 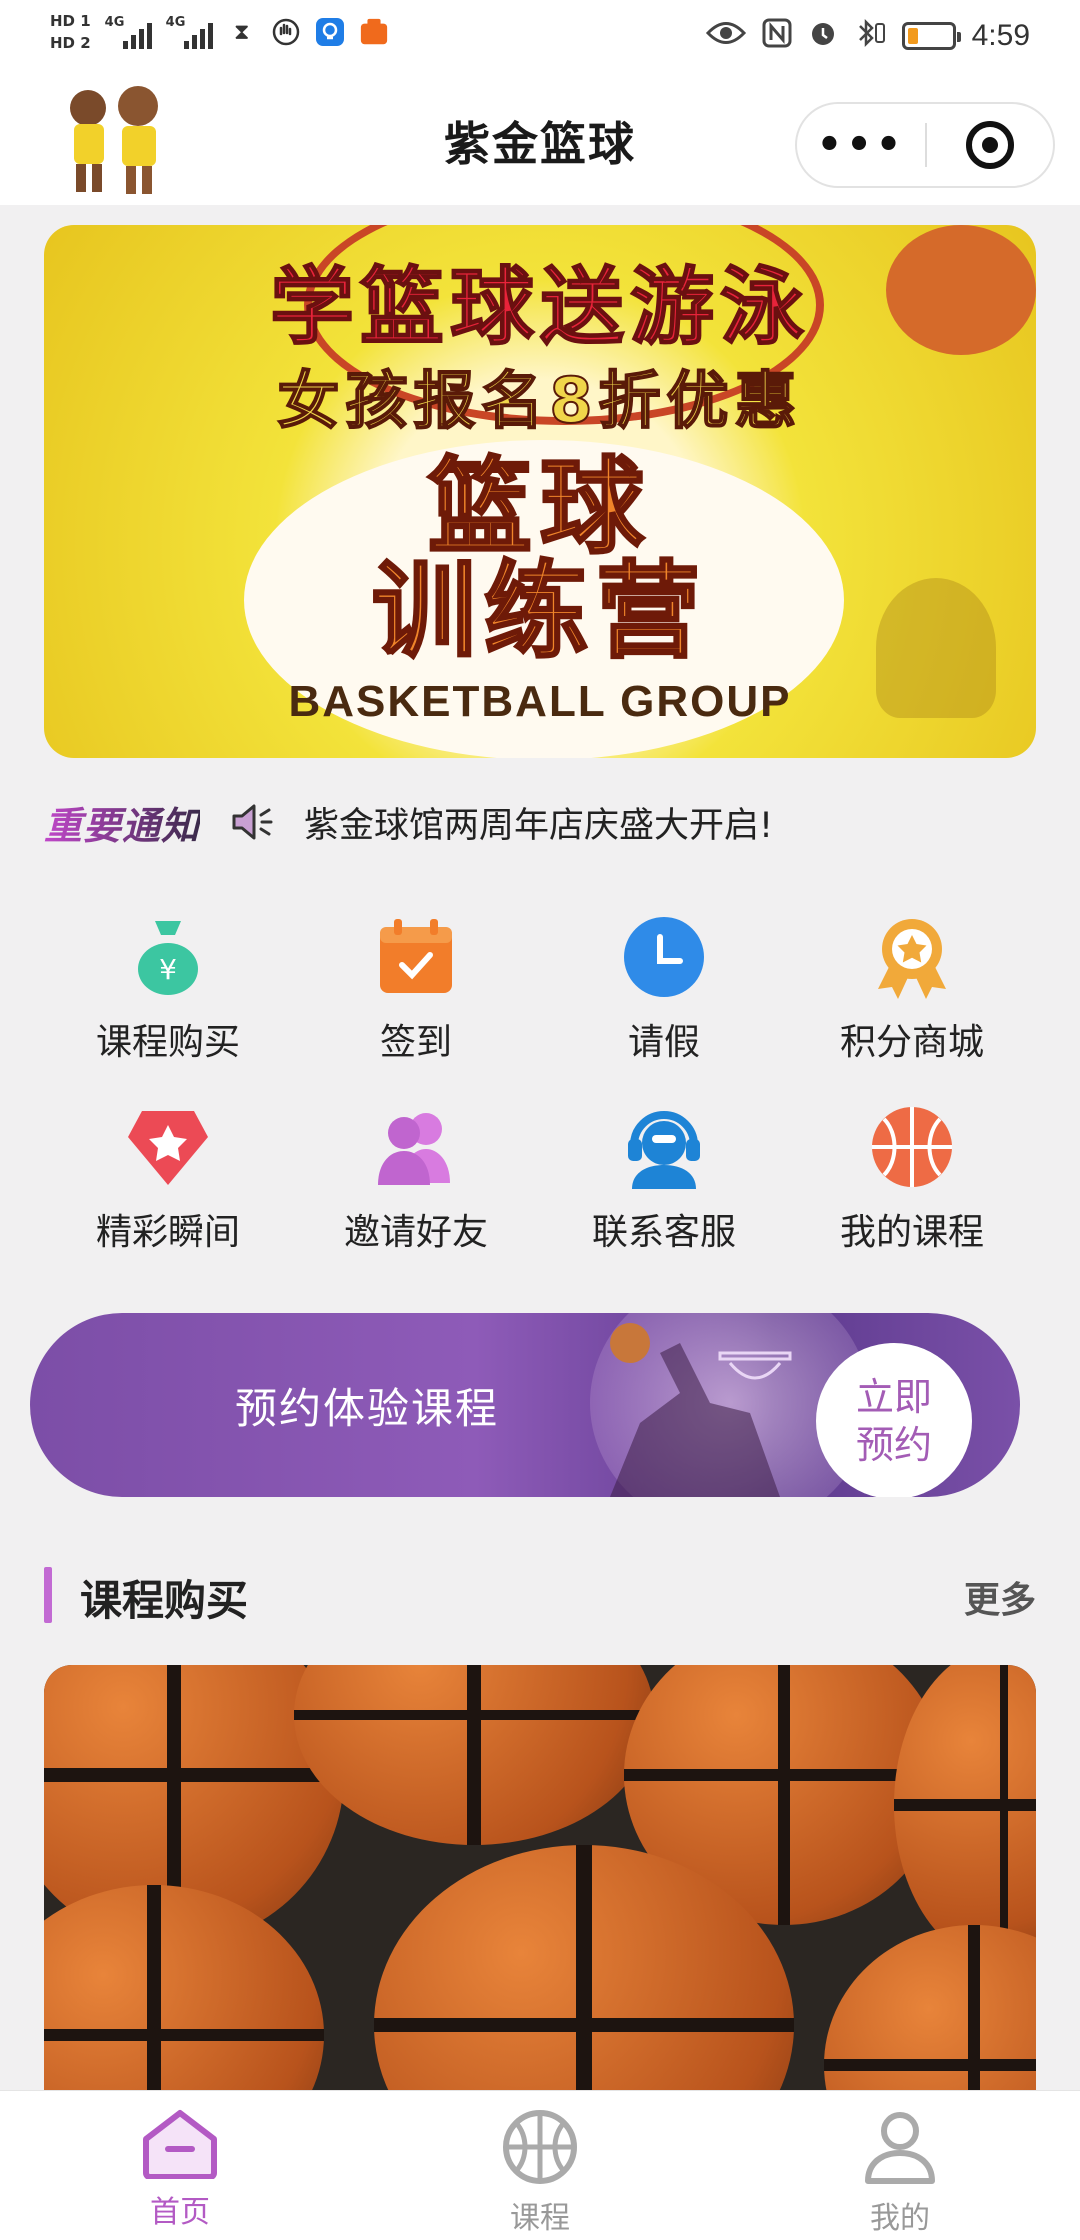 What do you see at coordinates (252, 822) in the screenshot?
I see `speaker-icon` at bounding box center [252, 822].